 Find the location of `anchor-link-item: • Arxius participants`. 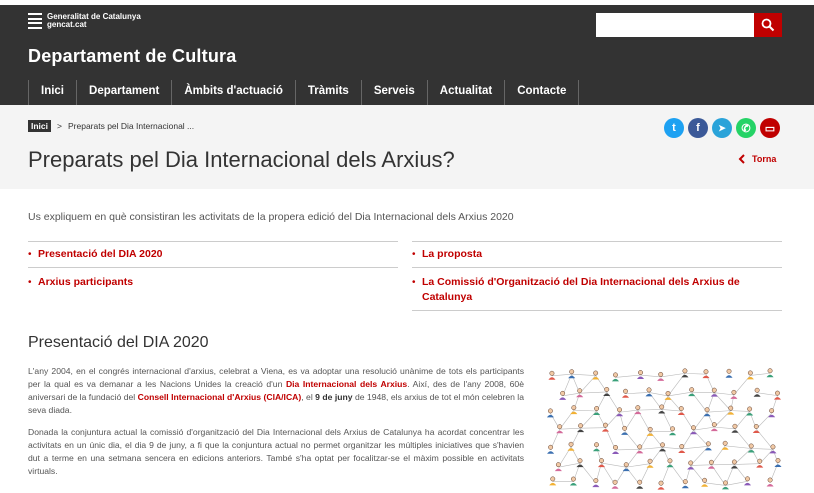

anchor-link-item: • Arxius participants is located at coordinates (213, 281).